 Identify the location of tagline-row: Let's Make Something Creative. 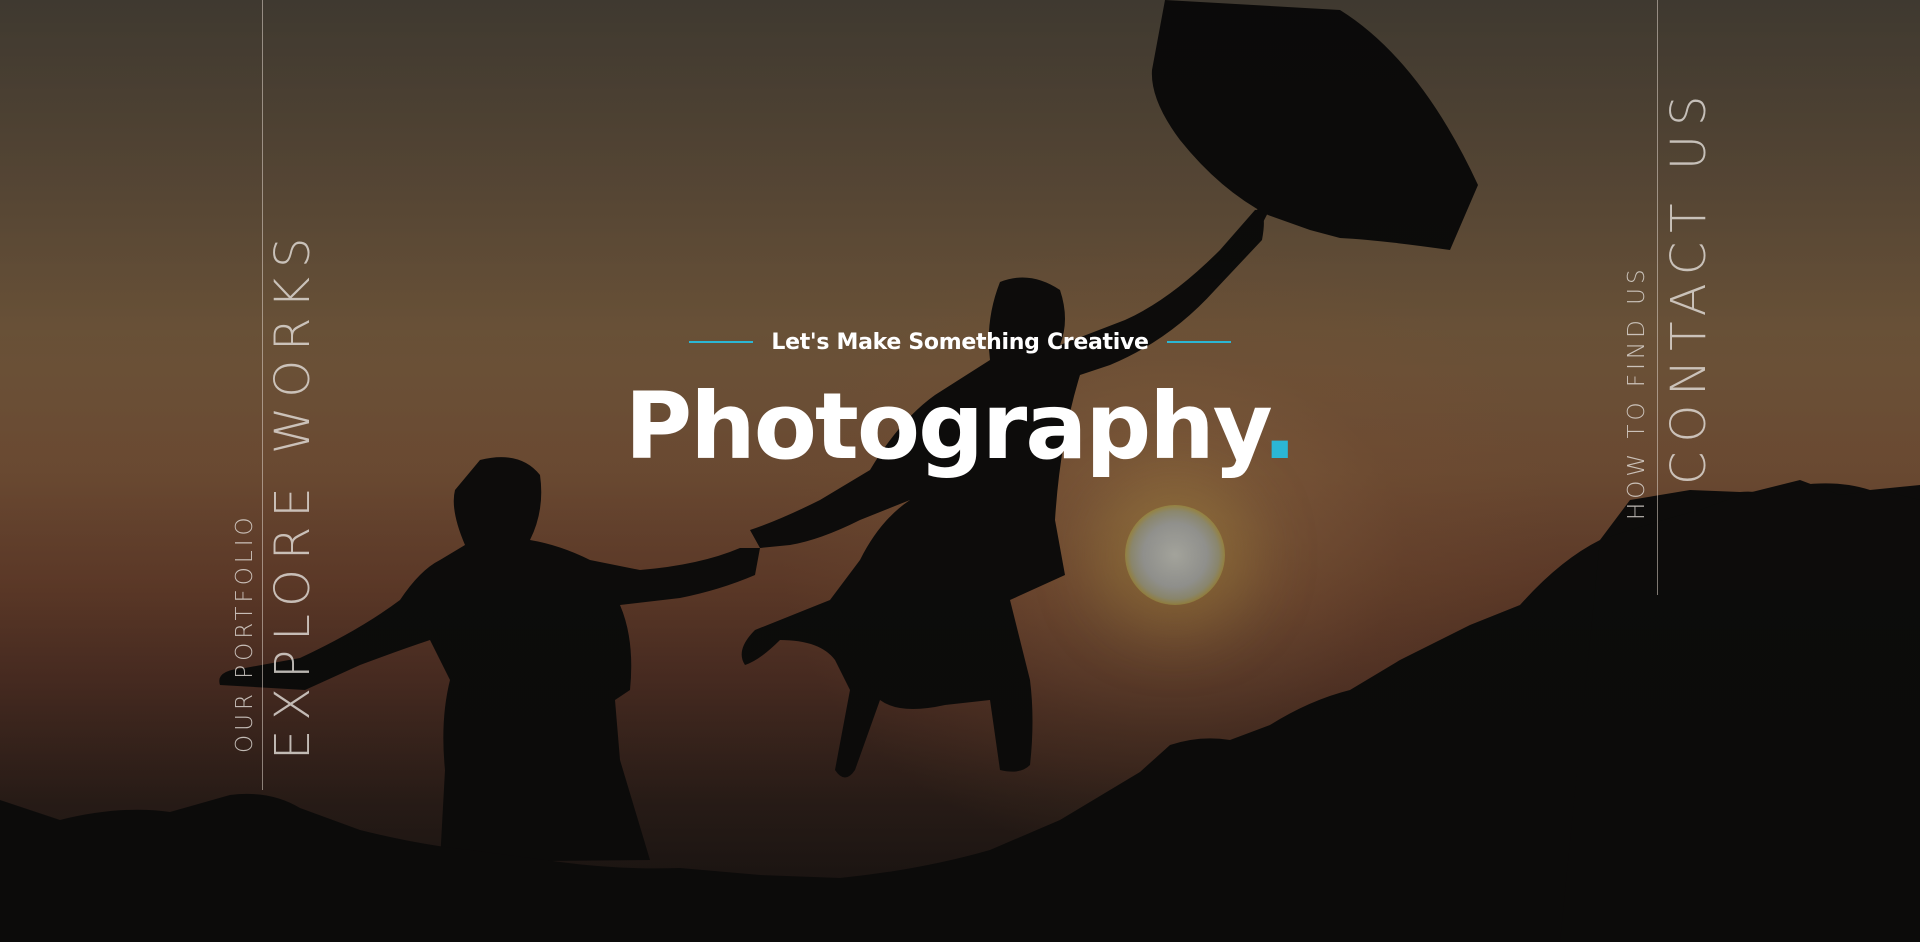
(960, 342).